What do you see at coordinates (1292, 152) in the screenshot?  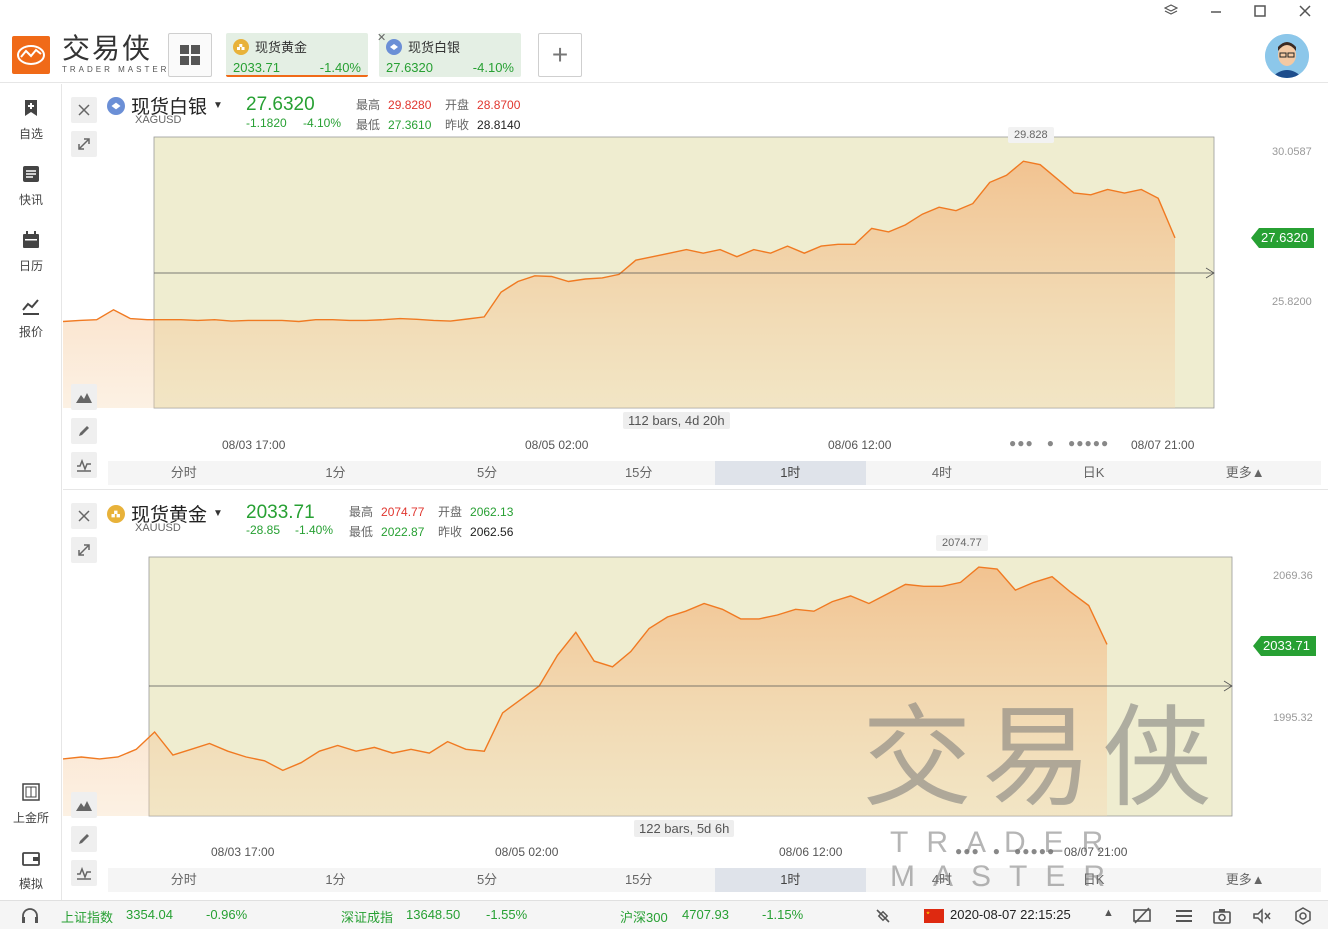 I see `y-axis-top: 30.0587` at bounding box center [1292, 152].